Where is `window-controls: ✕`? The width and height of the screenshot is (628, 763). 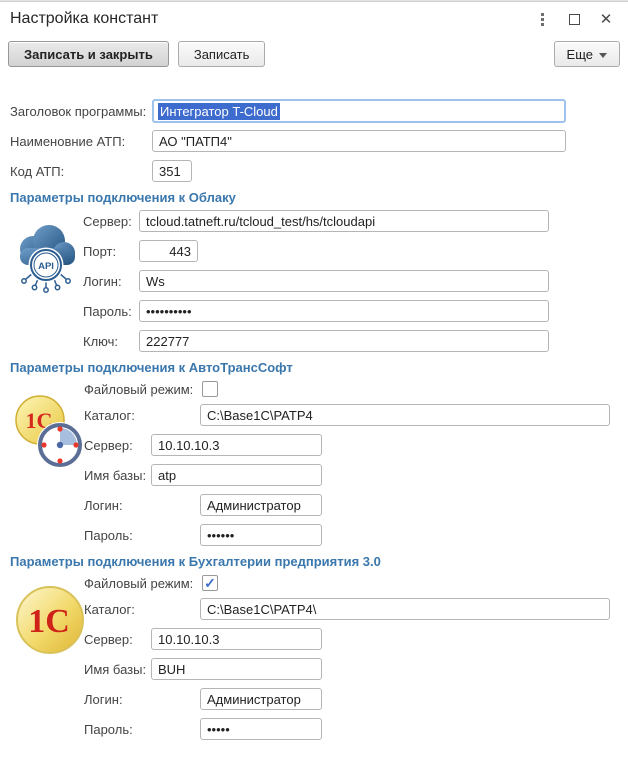 window-controls: ✕ is located at coordinates (574, 19).